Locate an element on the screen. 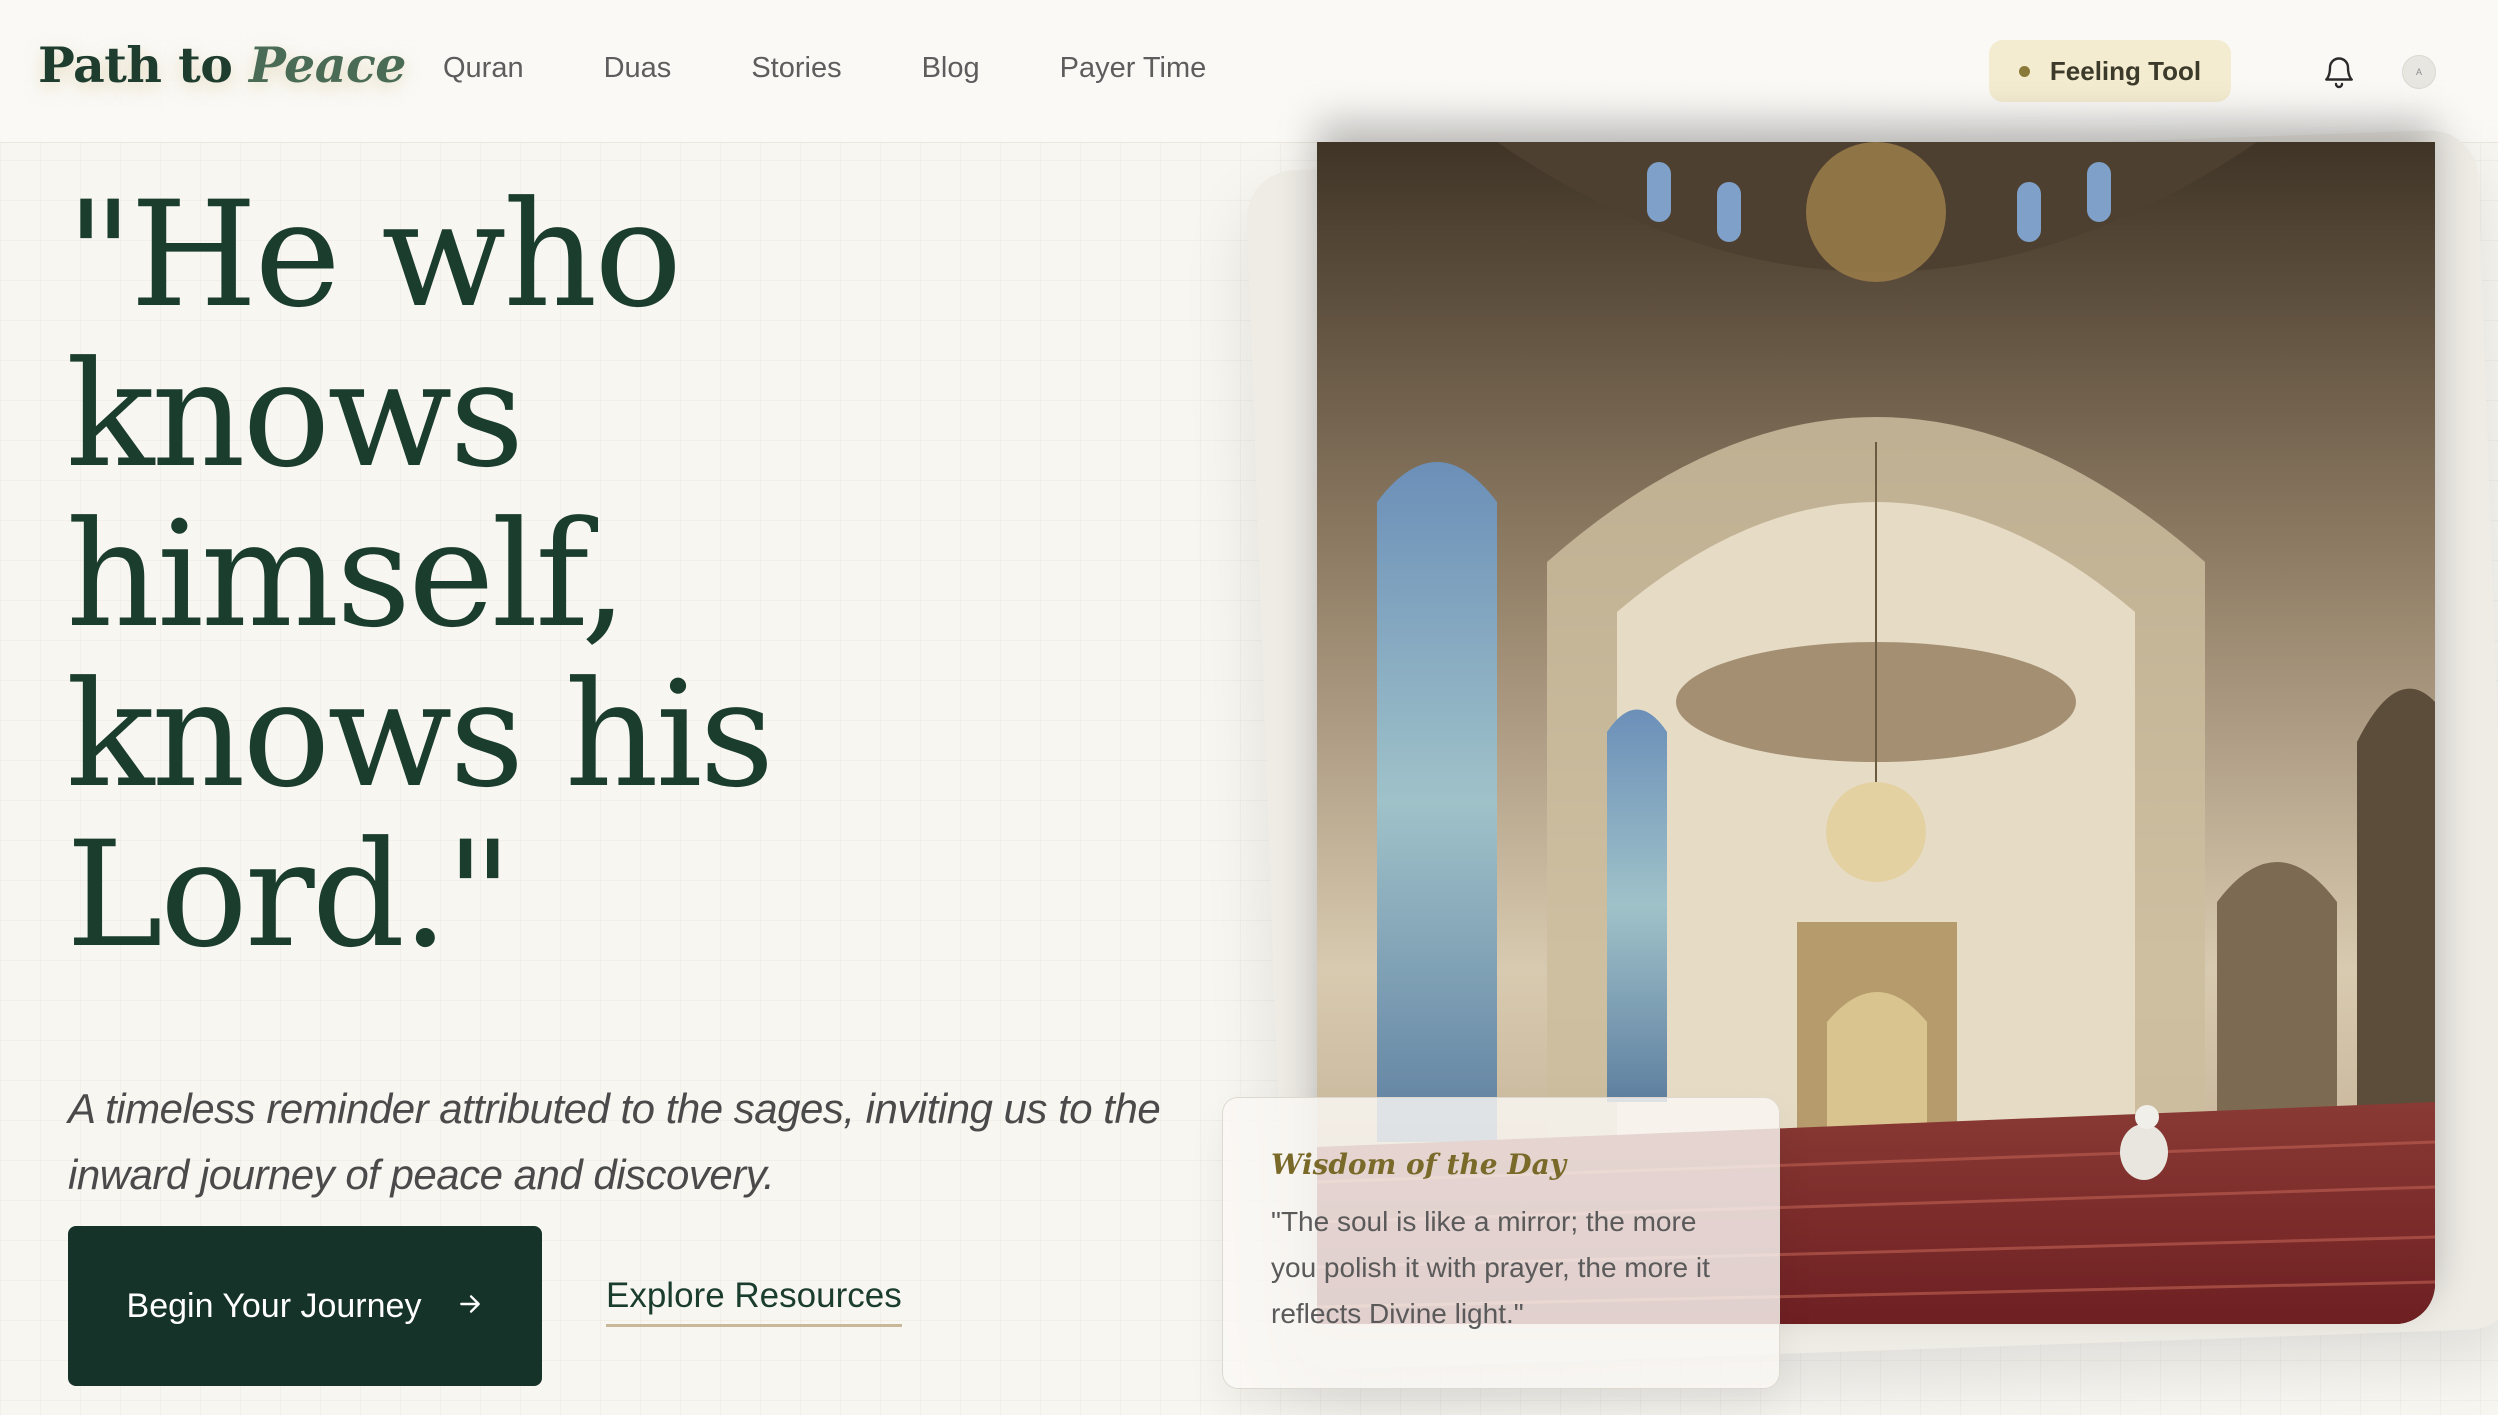 The width and height of the screenshot is (2498, 1415). explore-resources-link: Explore Resources is located at coordinates (754, 1301).